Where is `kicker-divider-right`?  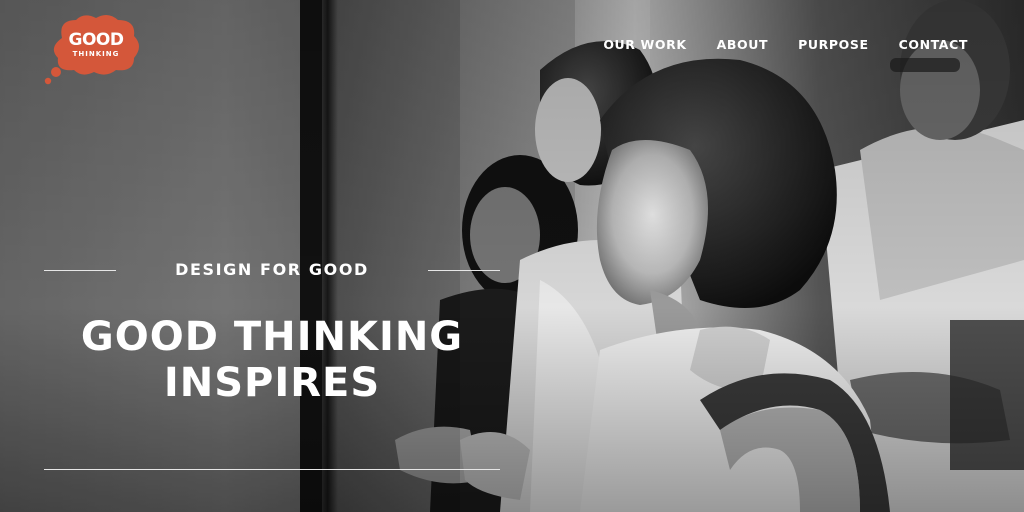 kicker-divider-right is located at coordinates (464, 270).